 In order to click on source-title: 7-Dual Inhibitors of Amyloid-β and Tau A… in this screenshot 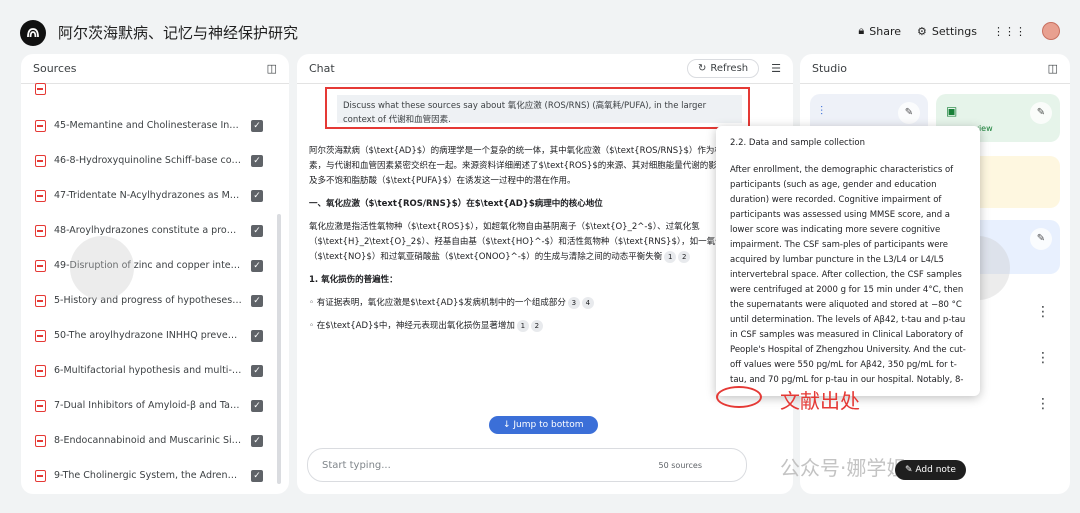, I will do `click(148, 405)`.